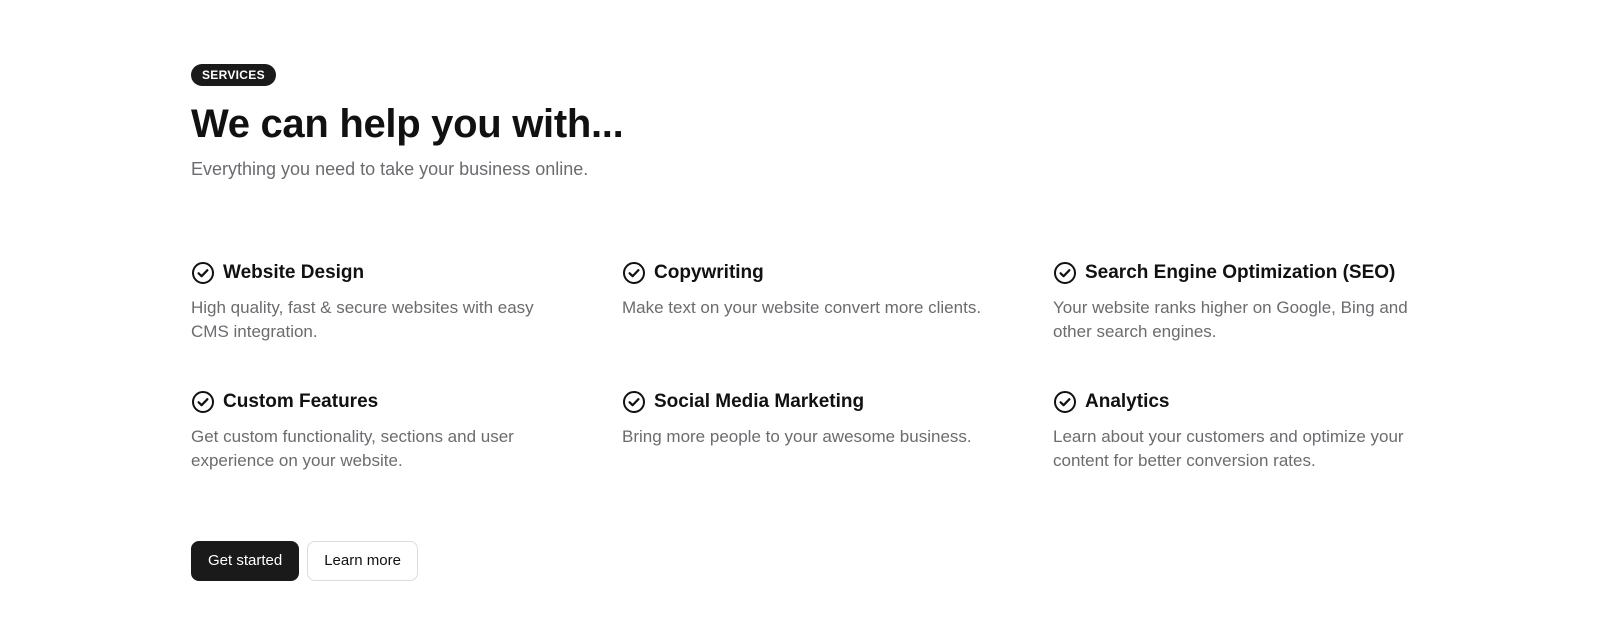 Image resolution: width=1620 pixels, height=642 pixels. Describe the element at coordinates (807, 273) in the screenshot. I see `feature-header: Copywriting` at that location.